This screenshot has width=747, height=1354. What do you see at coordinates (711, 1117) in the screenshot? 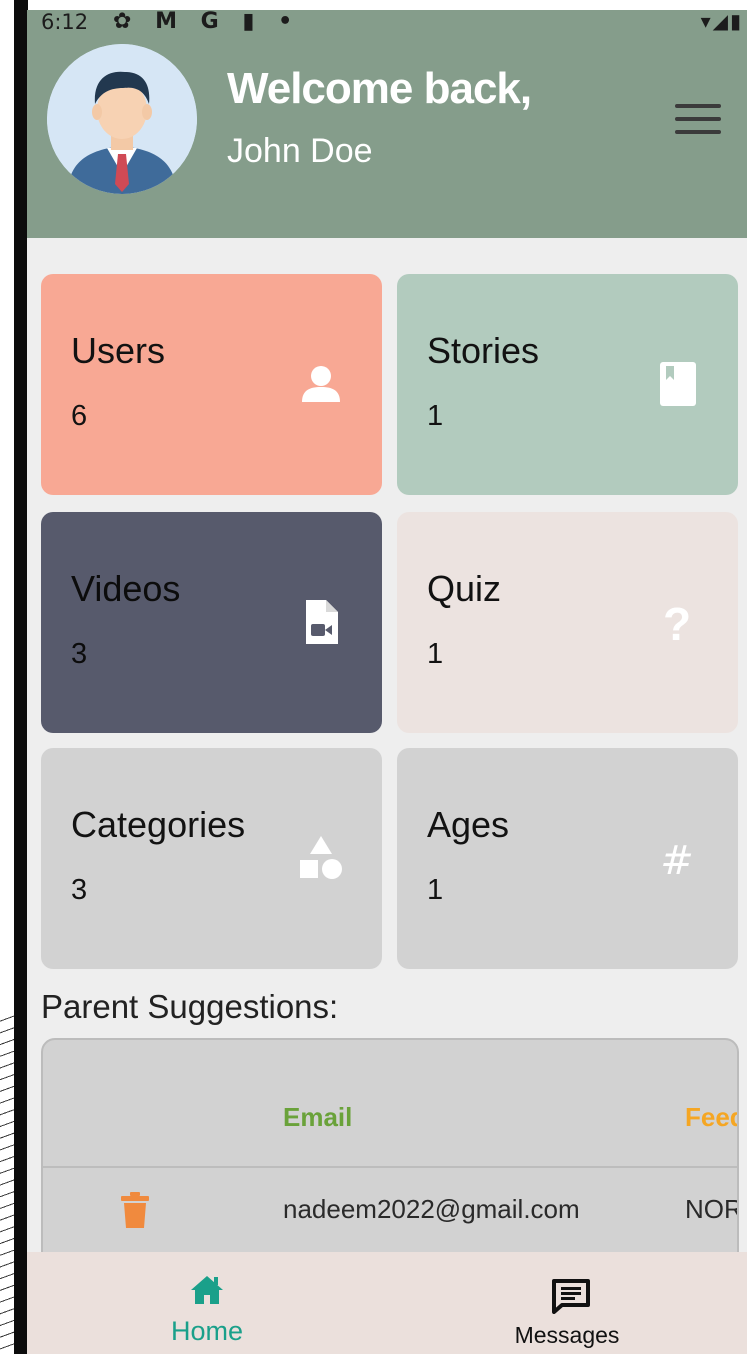
I see `column-header-feedback: Feed` at bounding box center [711, 1117].